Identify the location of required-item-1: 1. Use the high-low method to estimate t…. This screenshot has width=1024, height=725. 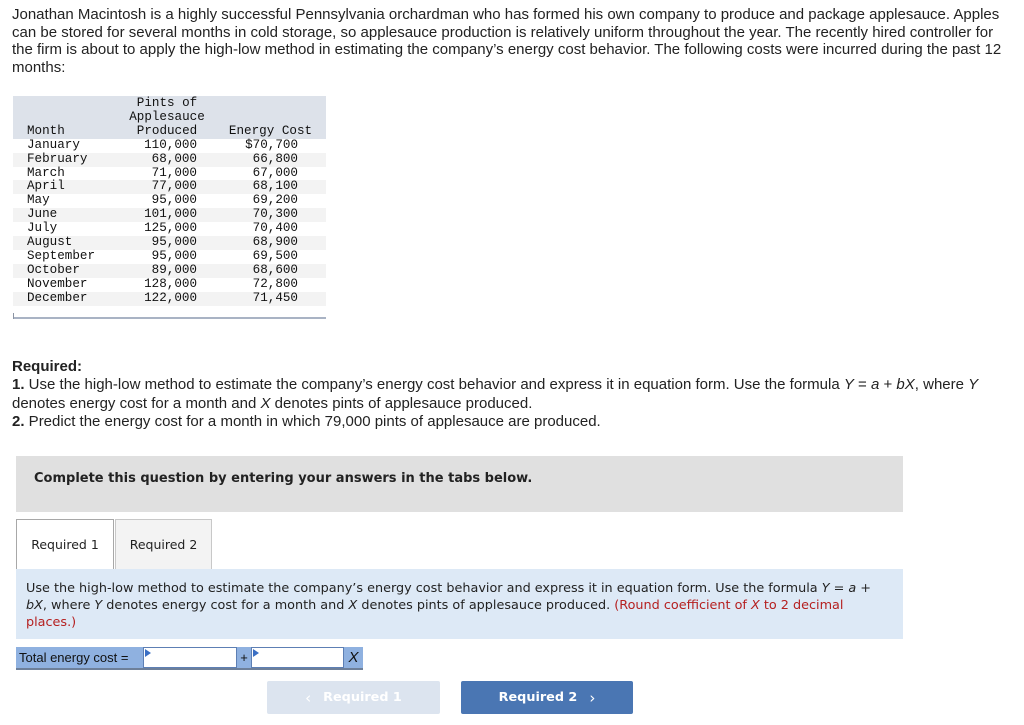
(495, 394).